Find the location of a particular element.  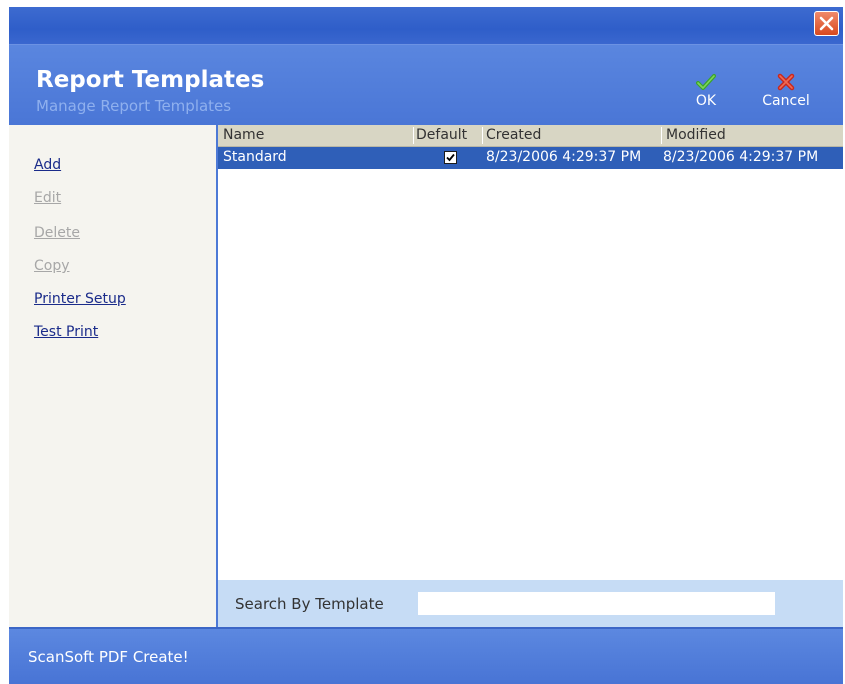

page-subtitle: Manage Report Templates is located at coordinates (134, 106).